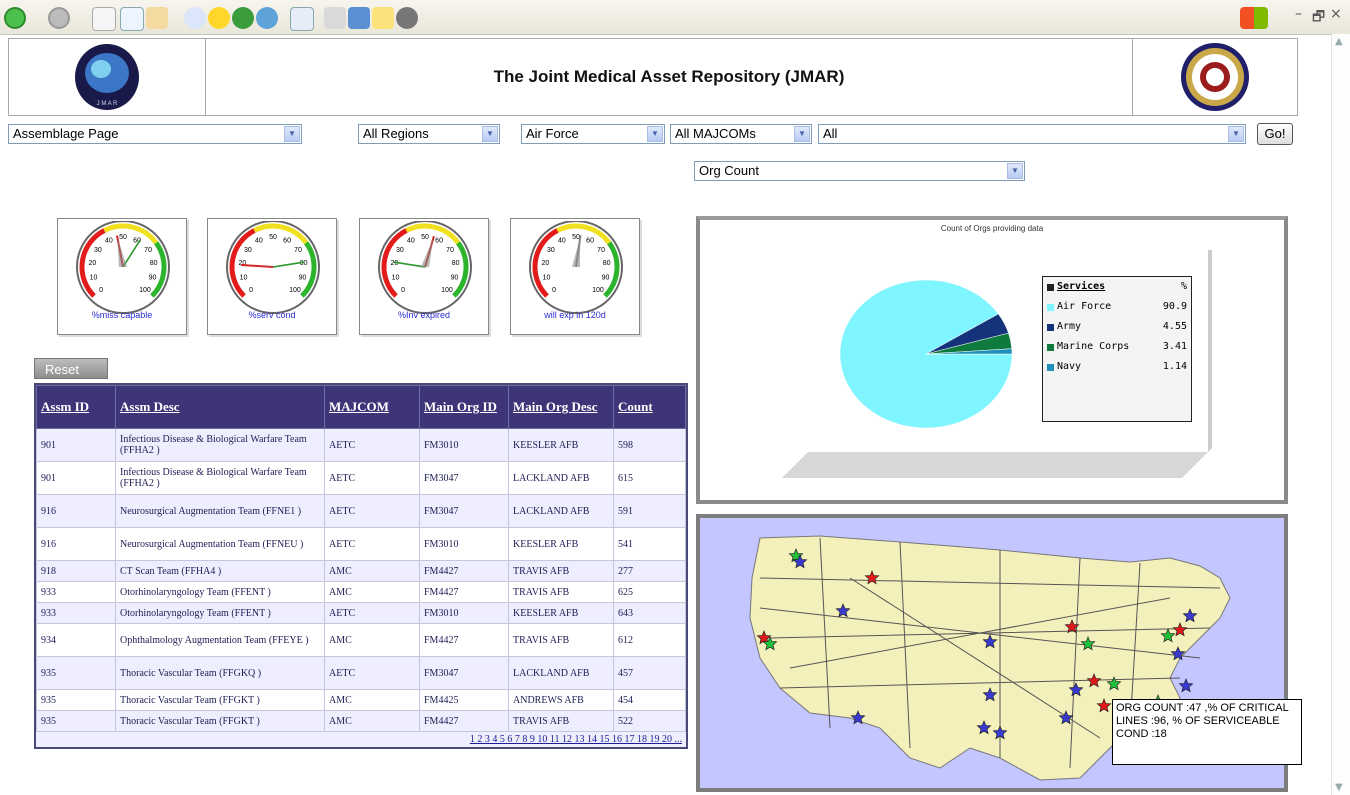  Describe the element at coordinates (335, 18) in the screenshot. I see `print-icon` at that location.